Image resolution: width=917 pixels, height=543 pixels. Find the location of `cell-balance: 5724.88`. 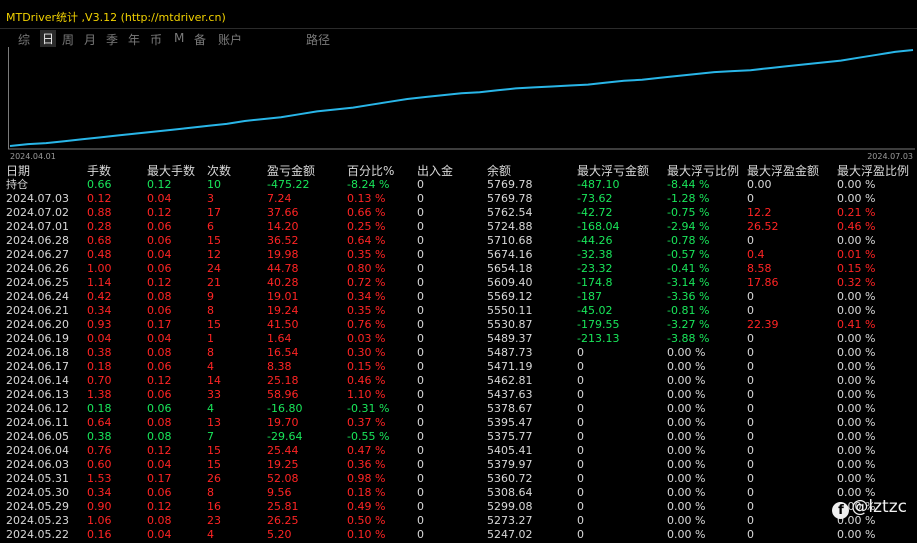

cell-balance: 5724.88 is located at coordinates (510, 226).